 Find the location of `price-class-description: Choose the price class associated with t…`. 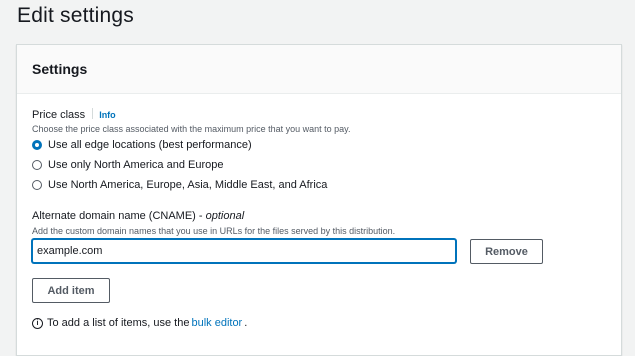

price-class-description: Choose the price class associated with t… is located at coordinates (191, 129).